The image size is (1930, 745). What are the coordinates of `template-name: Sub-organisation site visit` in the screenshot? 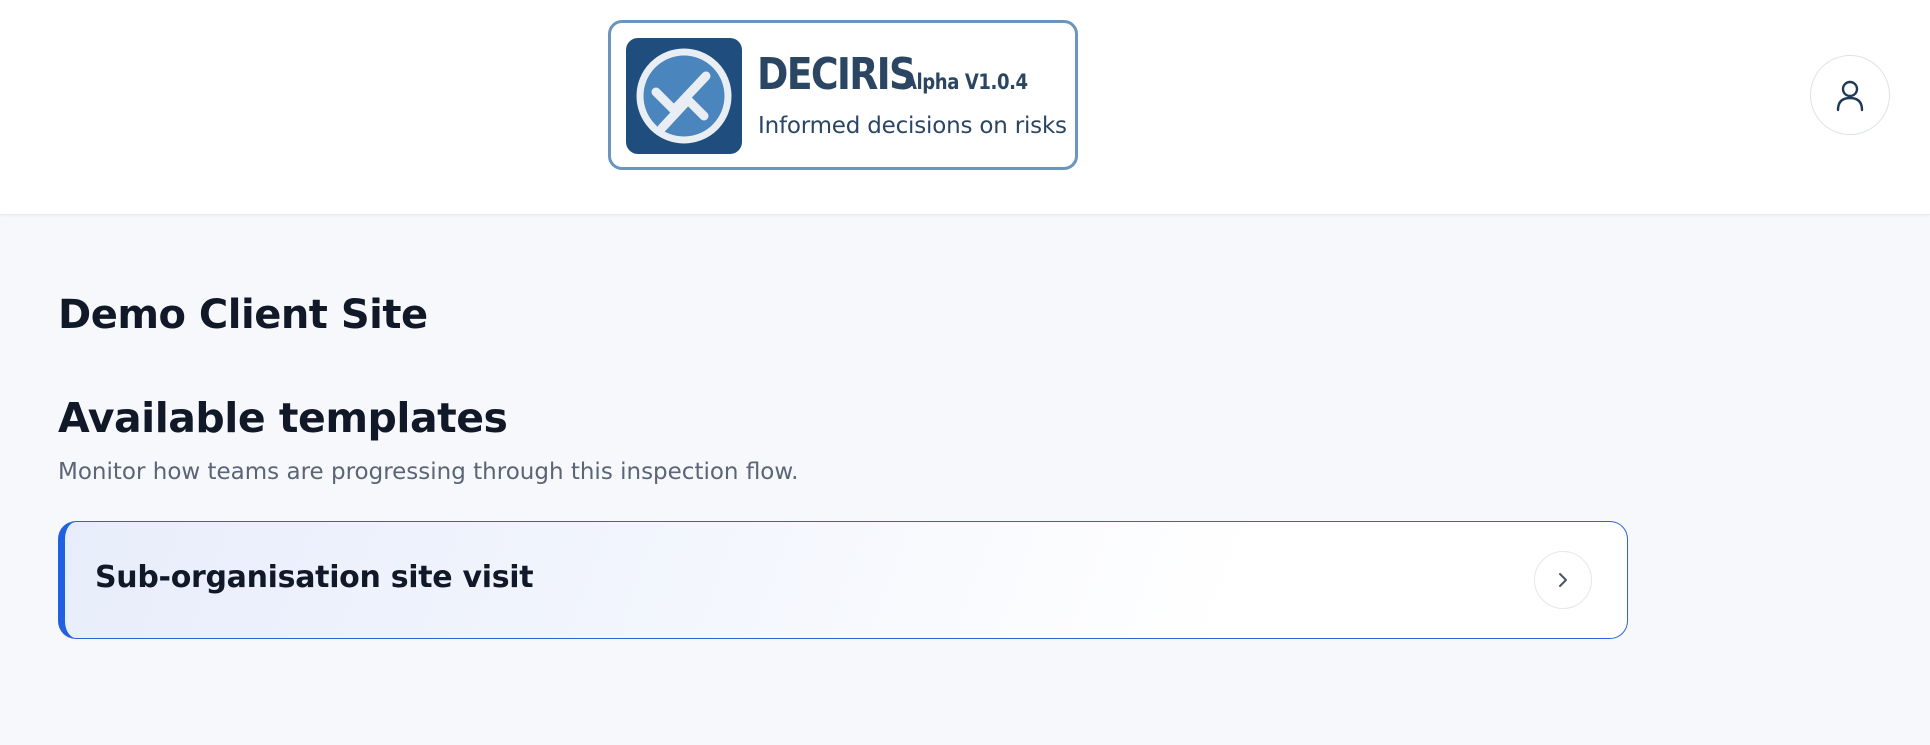 It's located at (314, 577).